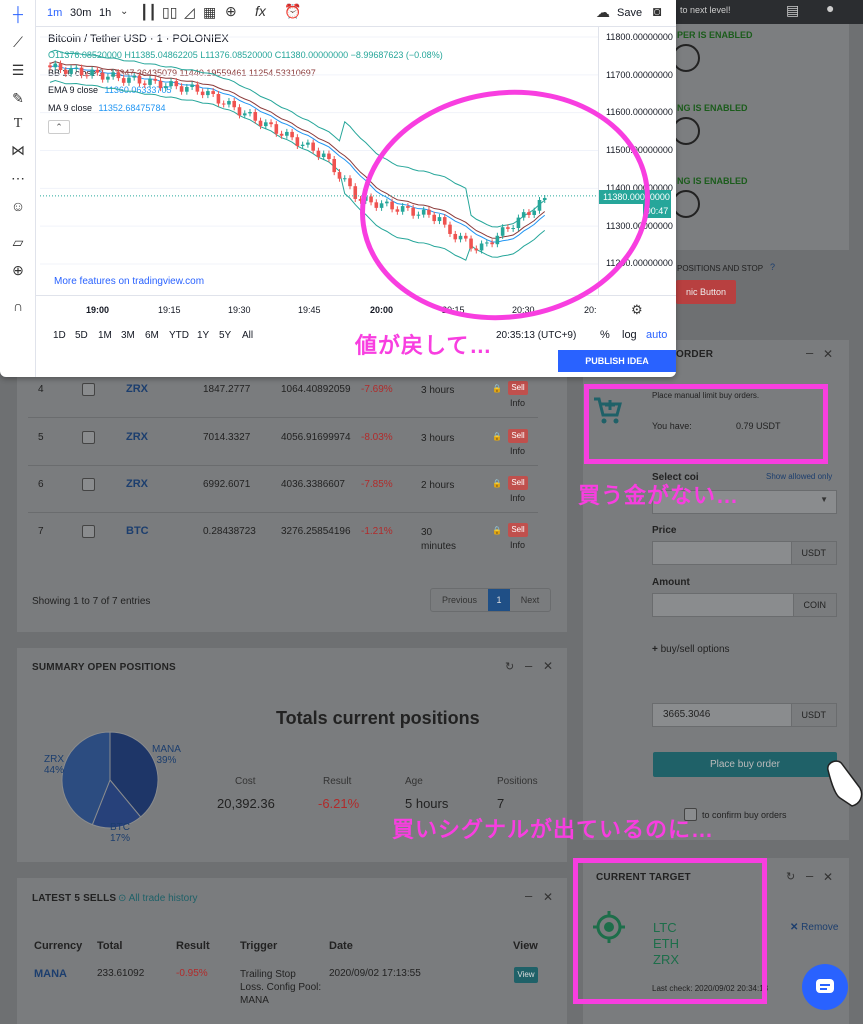  I want to click on zoom-icon: ⊕, so click(18, 271).